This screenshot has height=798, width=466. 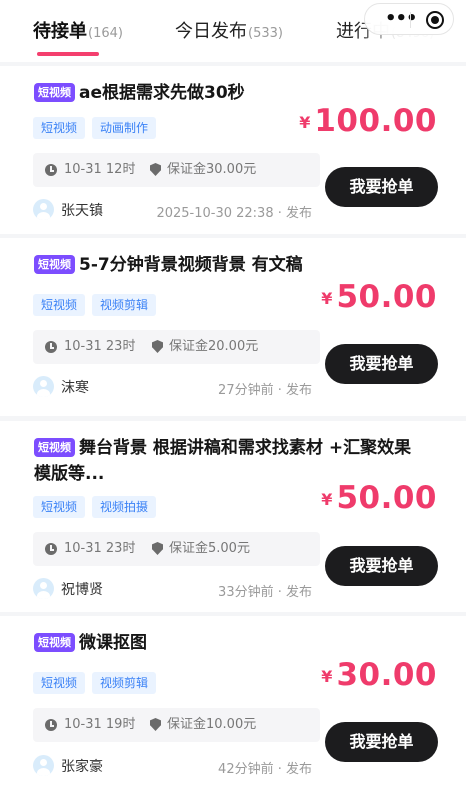 I want to click on task-info-bar: 10-31 19时 保证金10.00元, so click(x=176, y=725).